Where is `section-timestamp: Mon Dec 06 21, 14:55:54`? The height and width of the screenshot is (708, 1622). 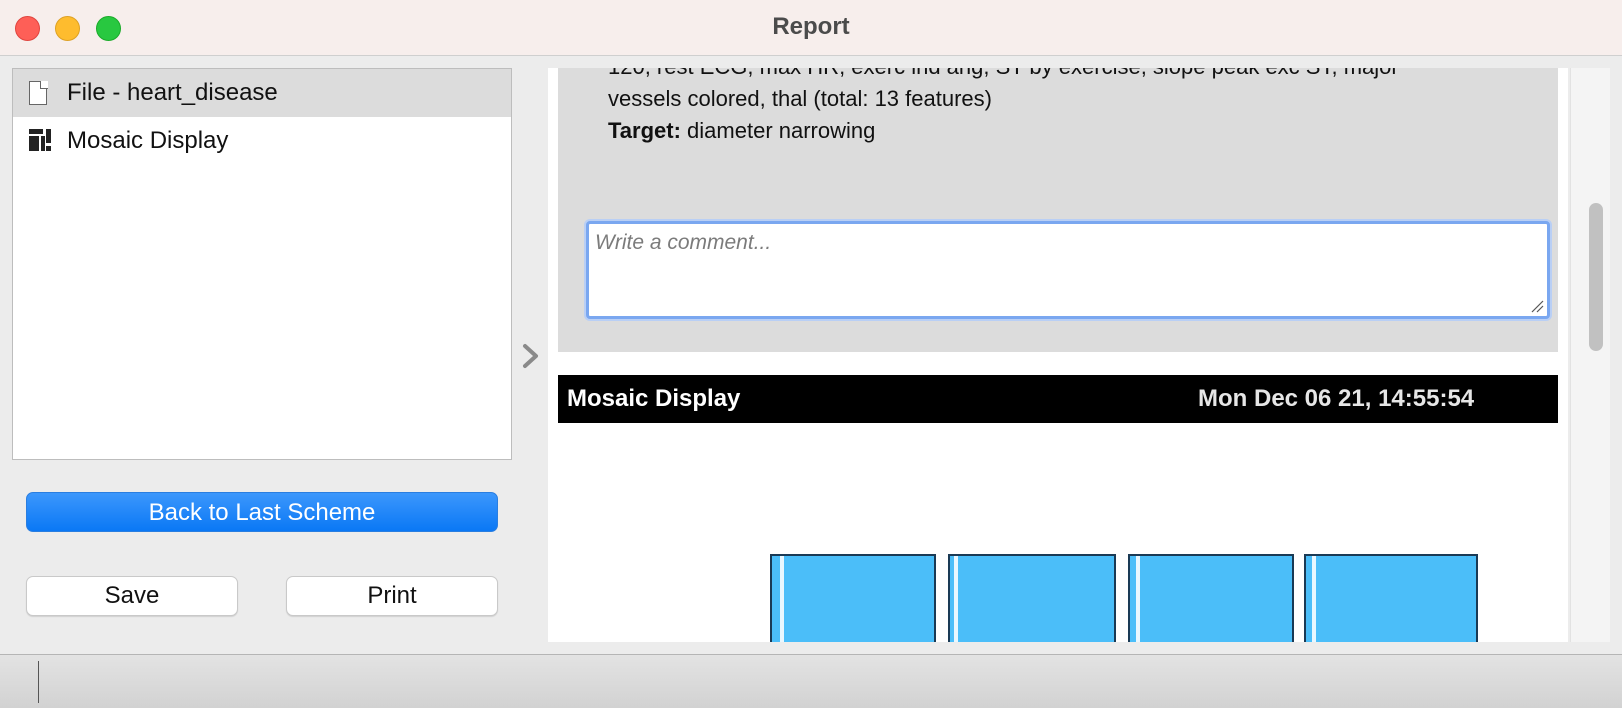
section-timestamp: Mon Dec 06 21, 14:55:54 is located at coordinates (1336, 398).